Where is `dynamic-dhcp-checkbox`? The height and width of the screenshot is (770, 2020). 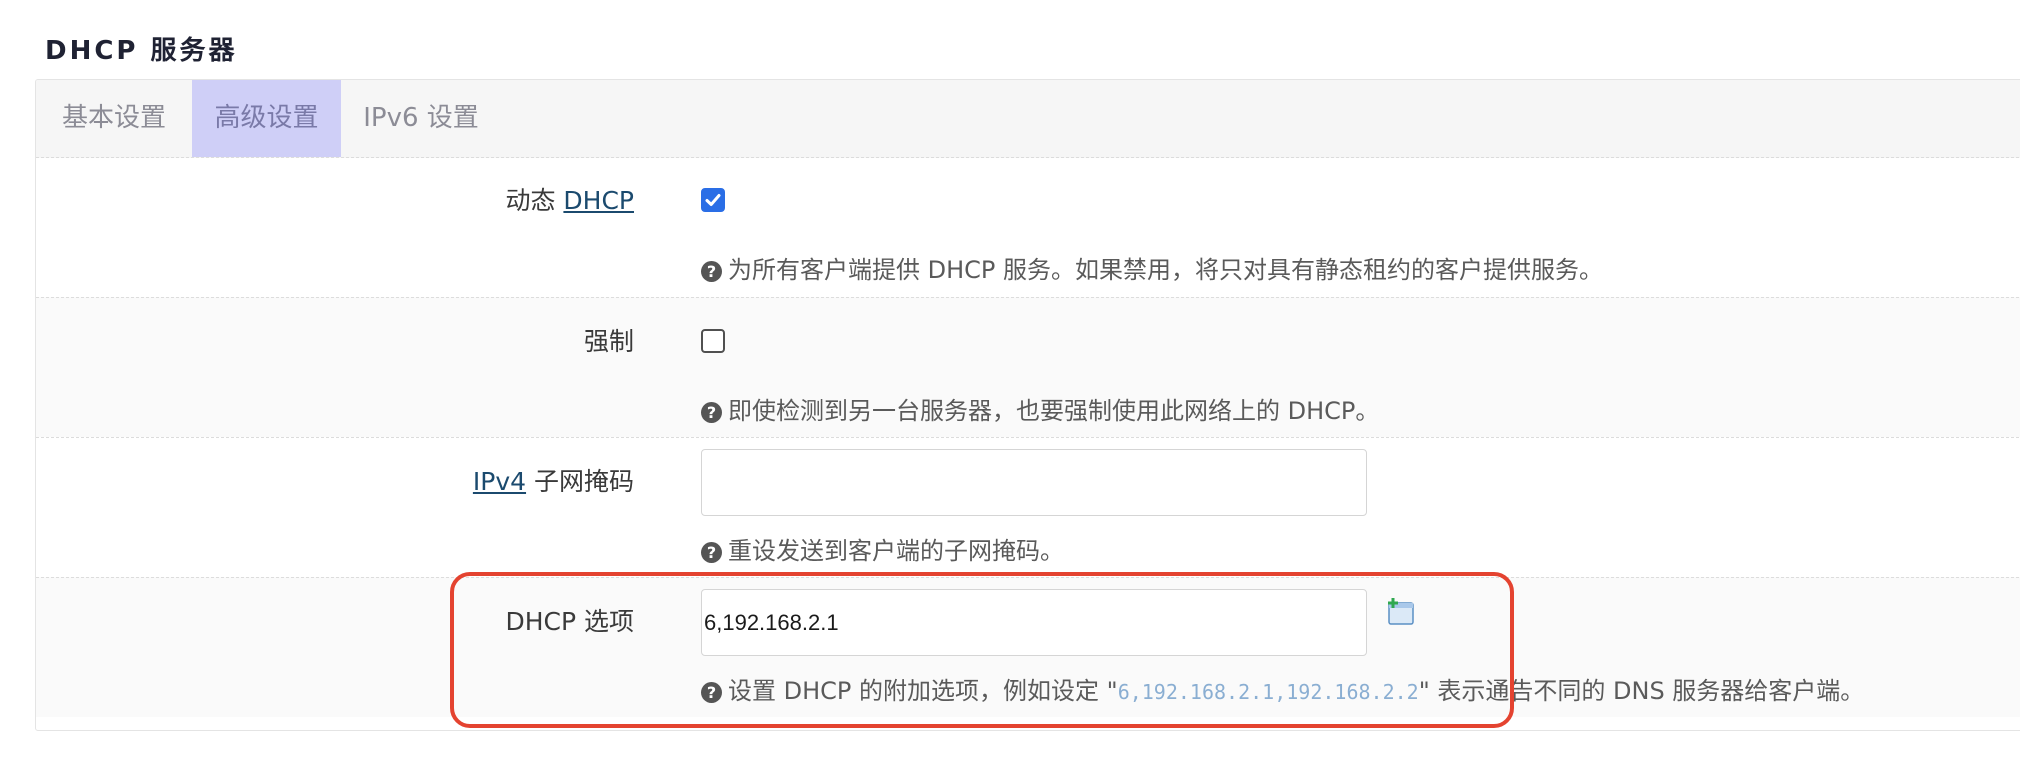
dynamic-dhcp-checkbox is located at coordinates (713, 200).